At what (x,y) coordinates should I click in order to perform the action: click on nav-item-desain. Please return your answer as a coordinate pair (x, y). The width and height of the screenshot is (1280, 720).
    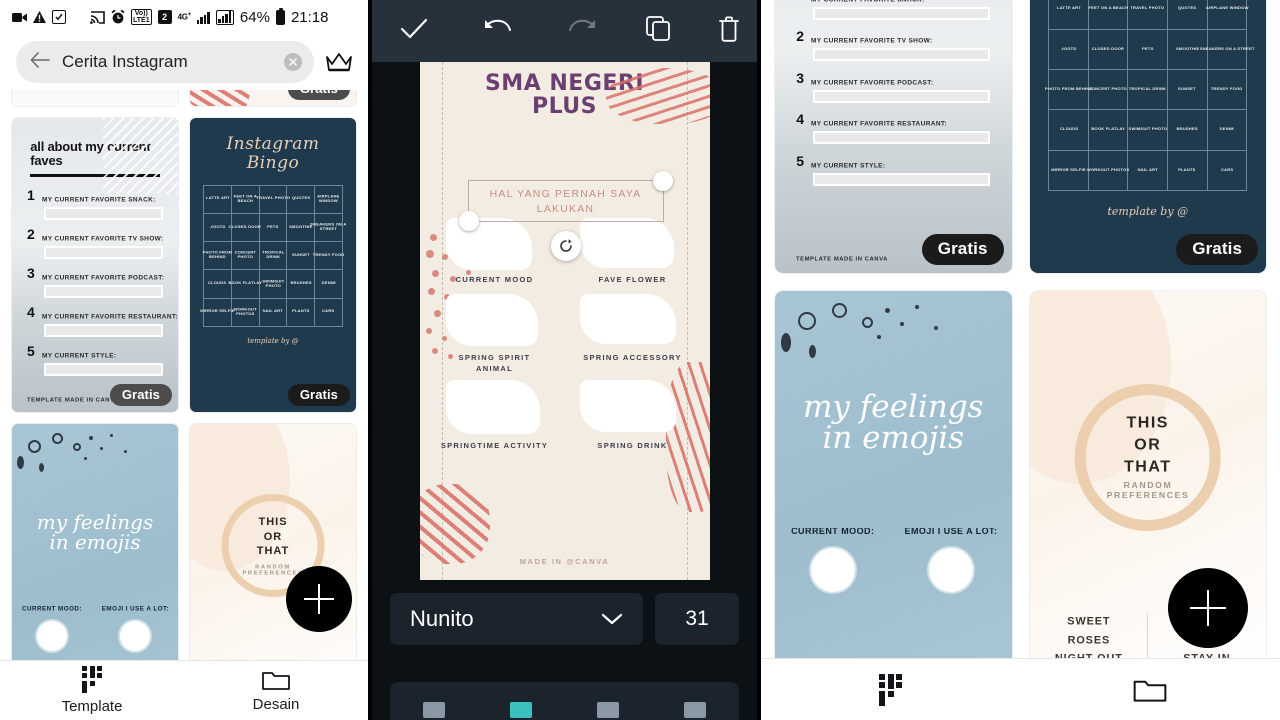
    Looking at the image, I should click on (1150, 690).